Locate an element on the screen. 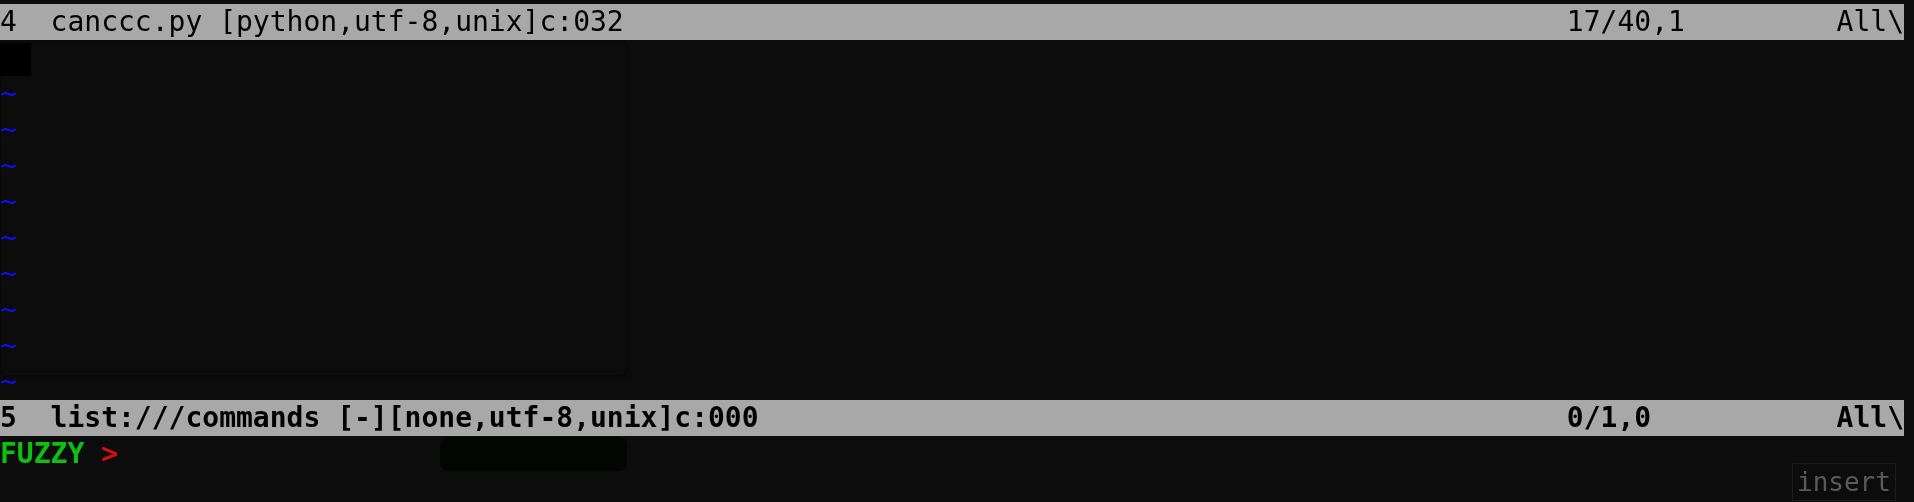 The image size is (1914, 502). window-number: 5 is located at coordinates (9, 418).